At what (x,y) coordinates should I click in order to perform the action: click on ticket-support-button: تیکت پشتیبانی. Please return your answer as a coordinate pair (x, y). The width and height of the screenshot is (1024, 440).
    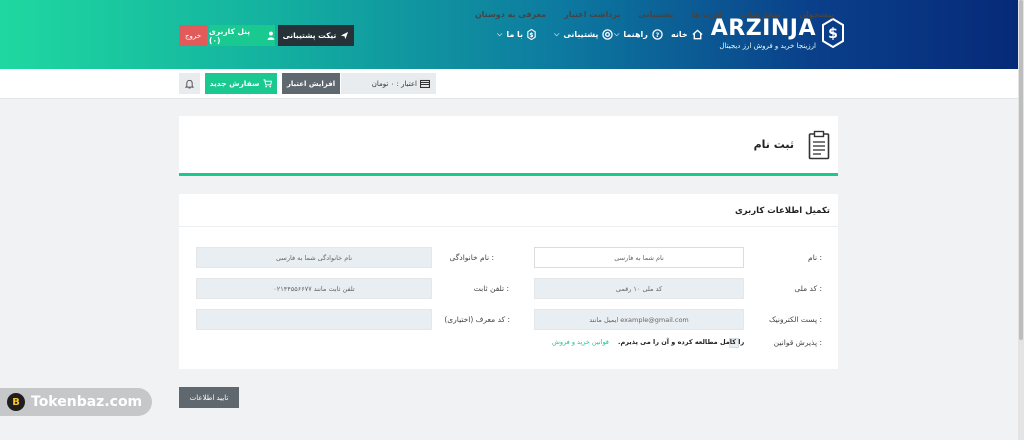
    Looking at the image, I should click on (316, 35).